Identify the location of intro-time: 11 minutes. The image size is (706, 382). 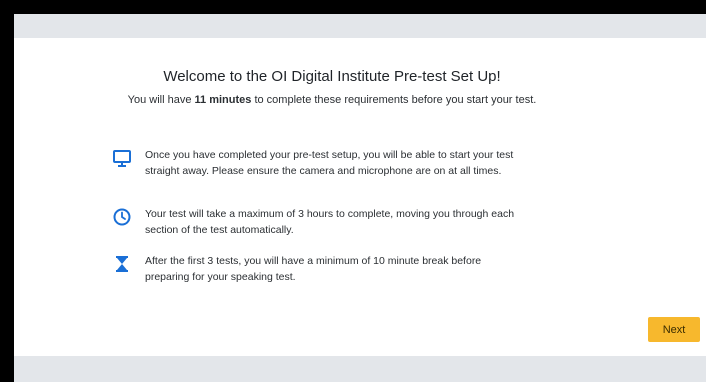
(223, 100).